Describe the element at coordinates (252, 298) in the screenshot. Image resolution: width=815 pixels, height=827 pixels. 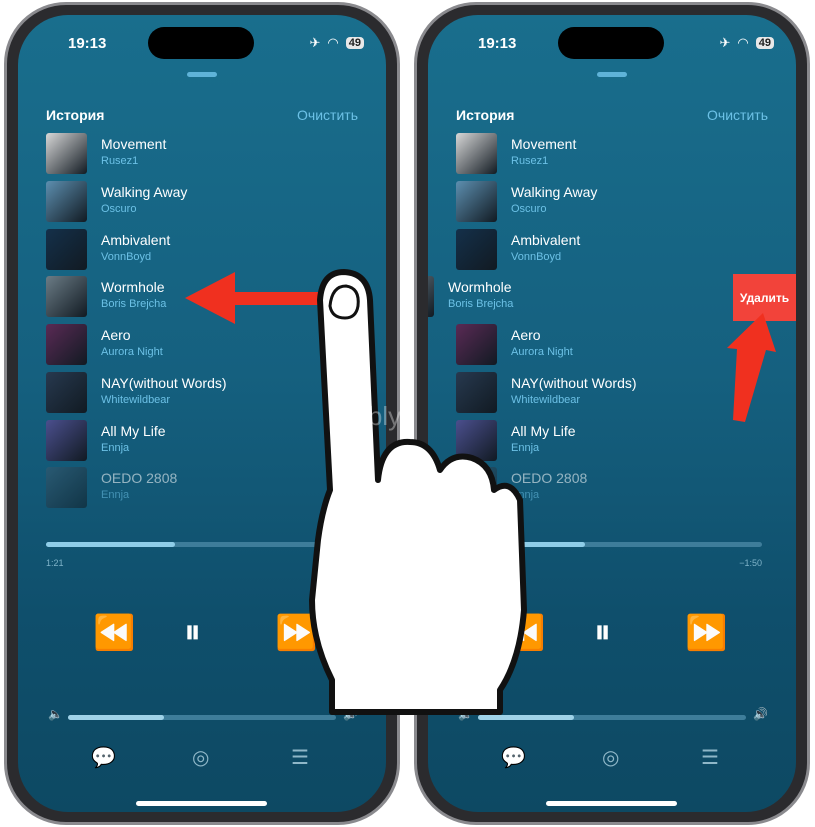
I see `red-arrow-left` at that location.